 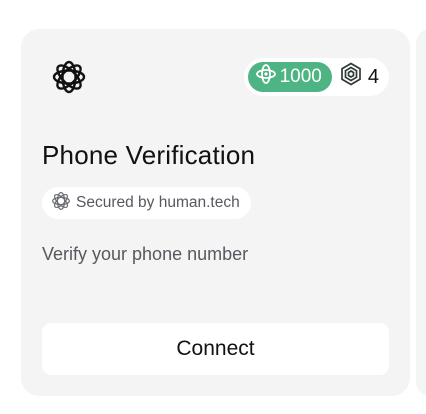 I want to click on card-description: Verify your phone number, so click(x=145, y=254).